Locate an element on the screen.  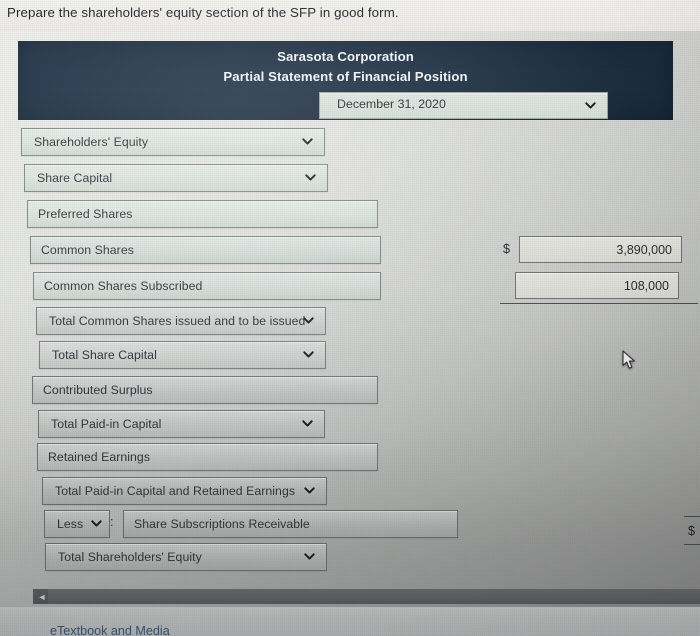
row-preferred-shares: Preferred Shares is located at coordinates (202, 214).